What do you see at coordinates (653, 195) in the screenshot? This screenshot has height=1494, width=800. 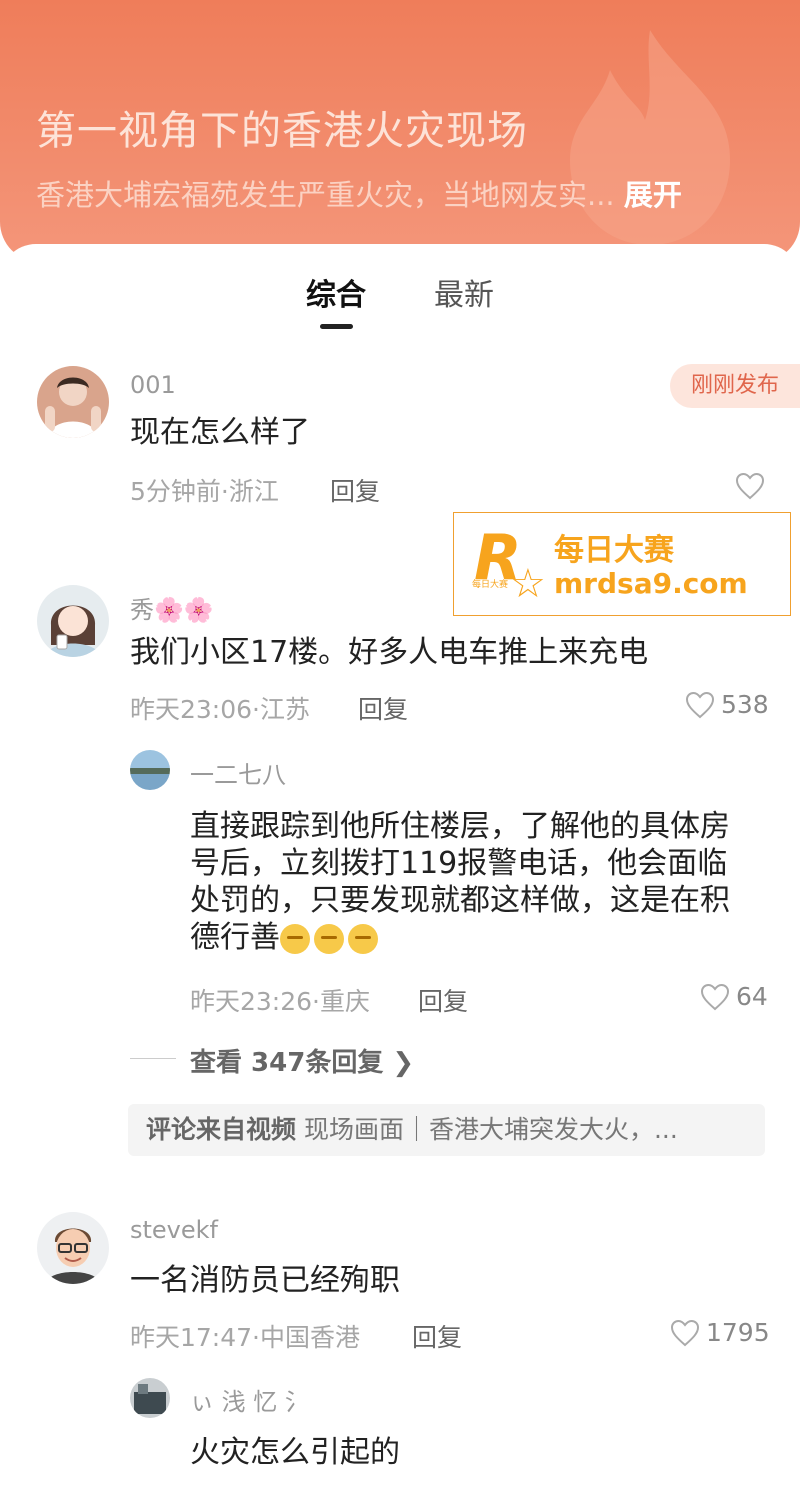 I see `expand-button: 展开` at bounding box center [653, 195].